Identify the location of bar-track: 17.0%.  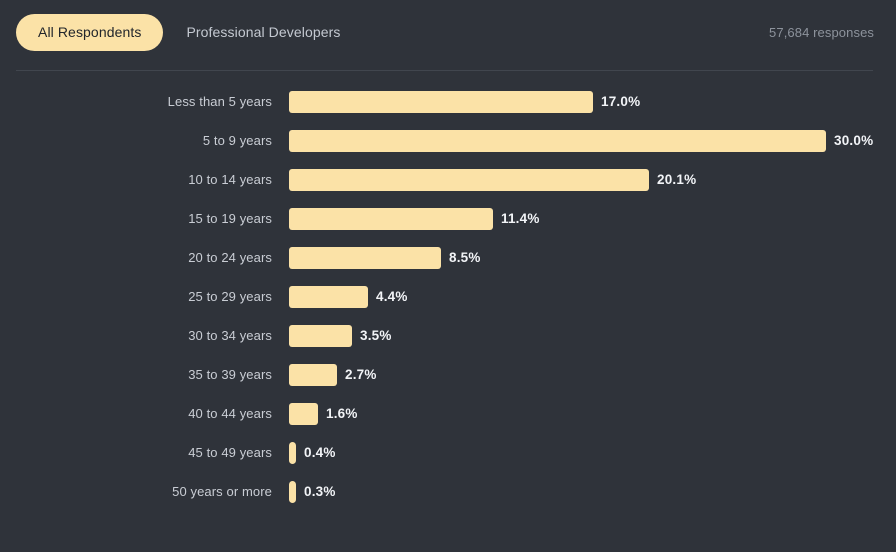
(592, 101).